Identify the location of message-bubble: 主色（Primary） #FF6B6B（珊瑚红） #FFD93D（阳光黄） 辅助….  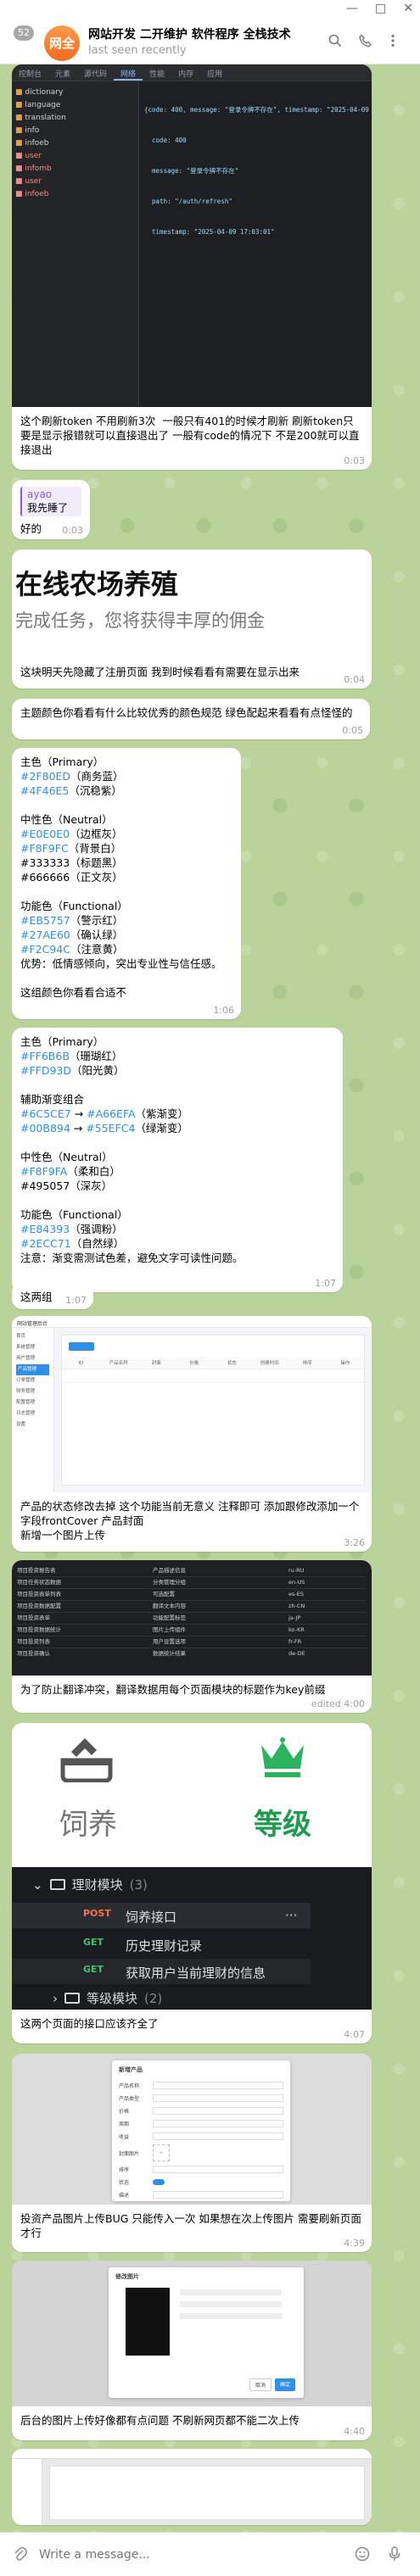
(178, 1160).